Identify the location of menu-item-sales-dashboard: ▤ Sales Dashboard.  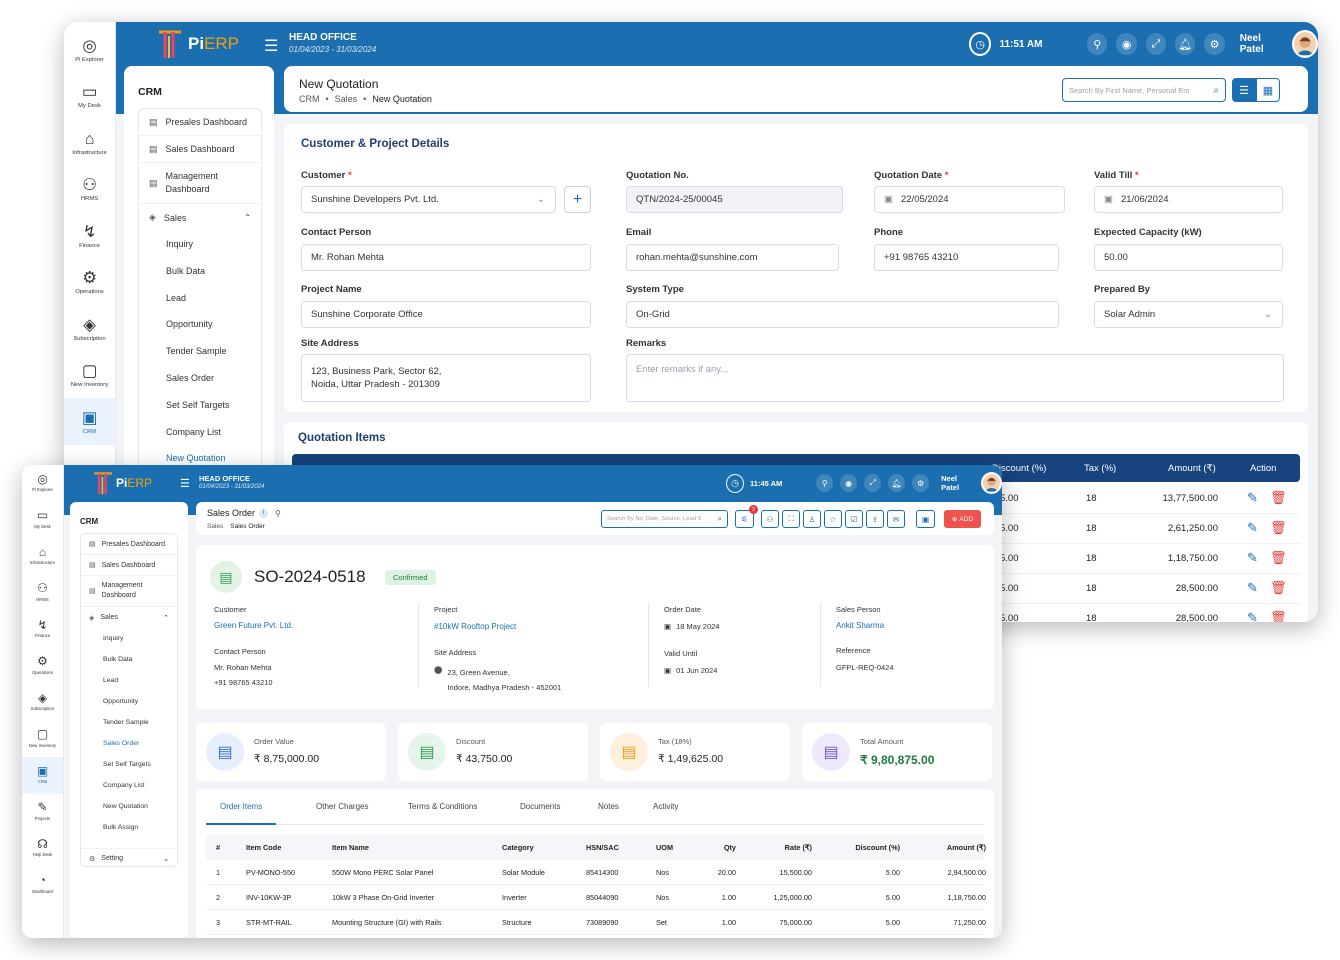
(129, 565).